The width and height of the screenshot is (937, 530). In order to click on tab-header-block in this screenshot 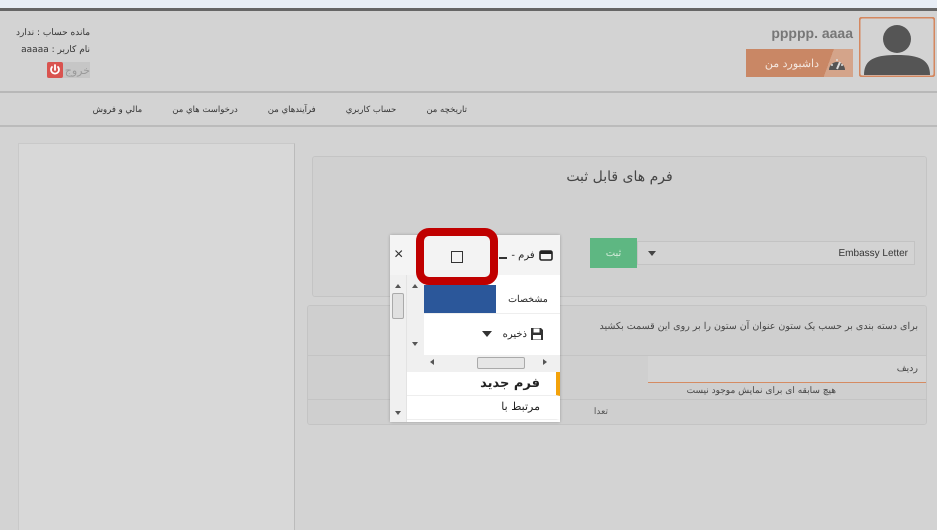, I will do `click(460, 299)`.